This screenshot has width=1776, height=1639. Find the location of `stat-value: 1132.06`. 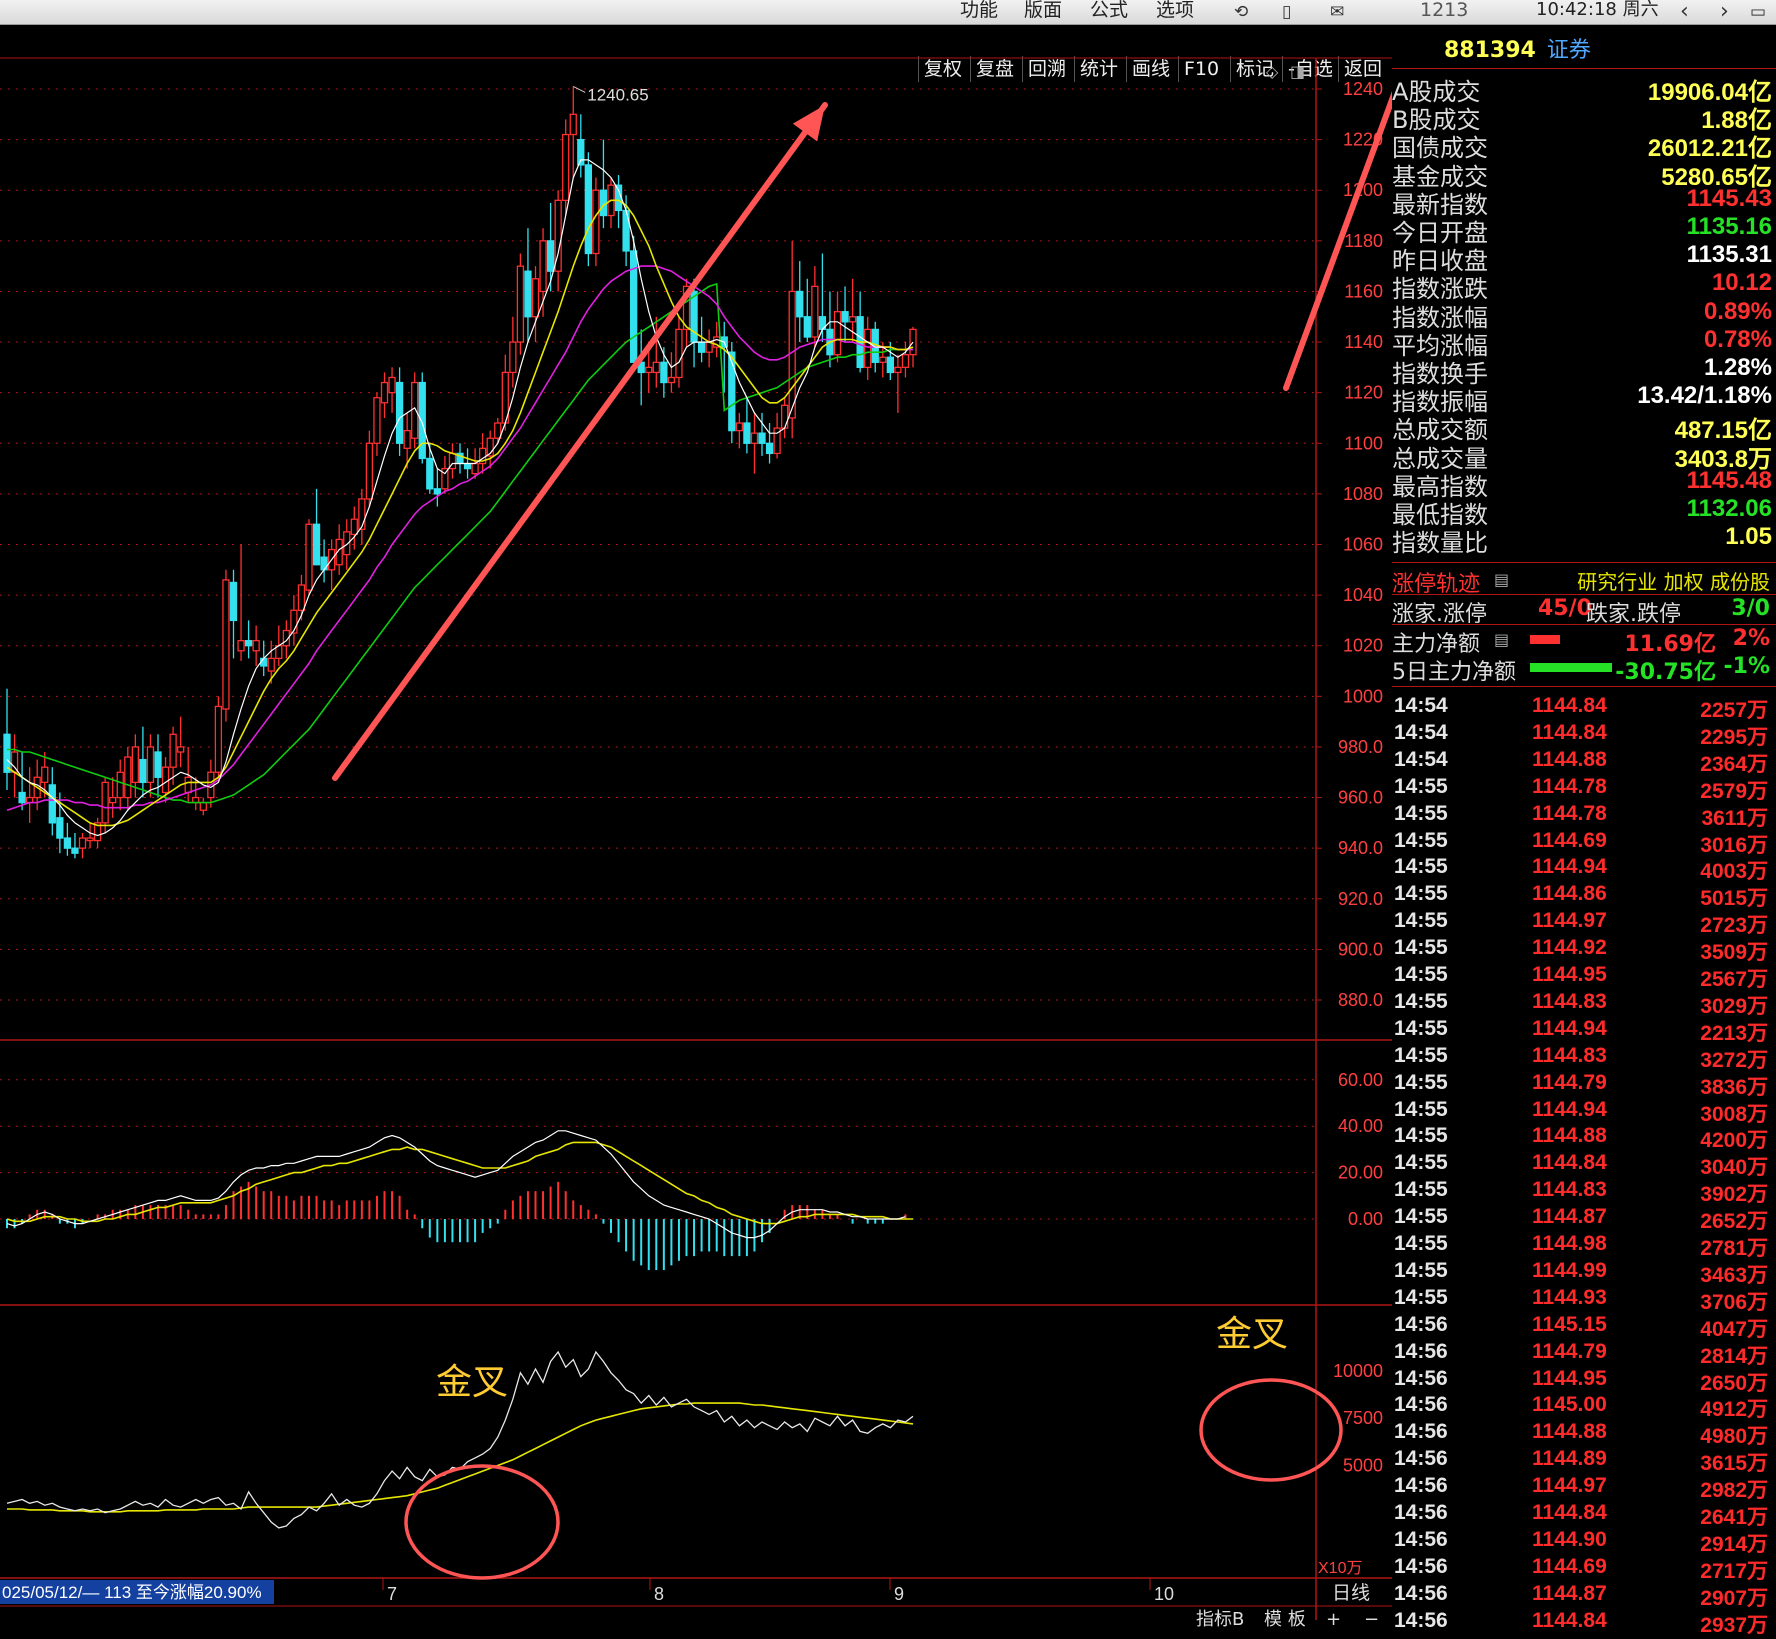

stat-value: 1132.06 is located at coordinates (1729, 508).